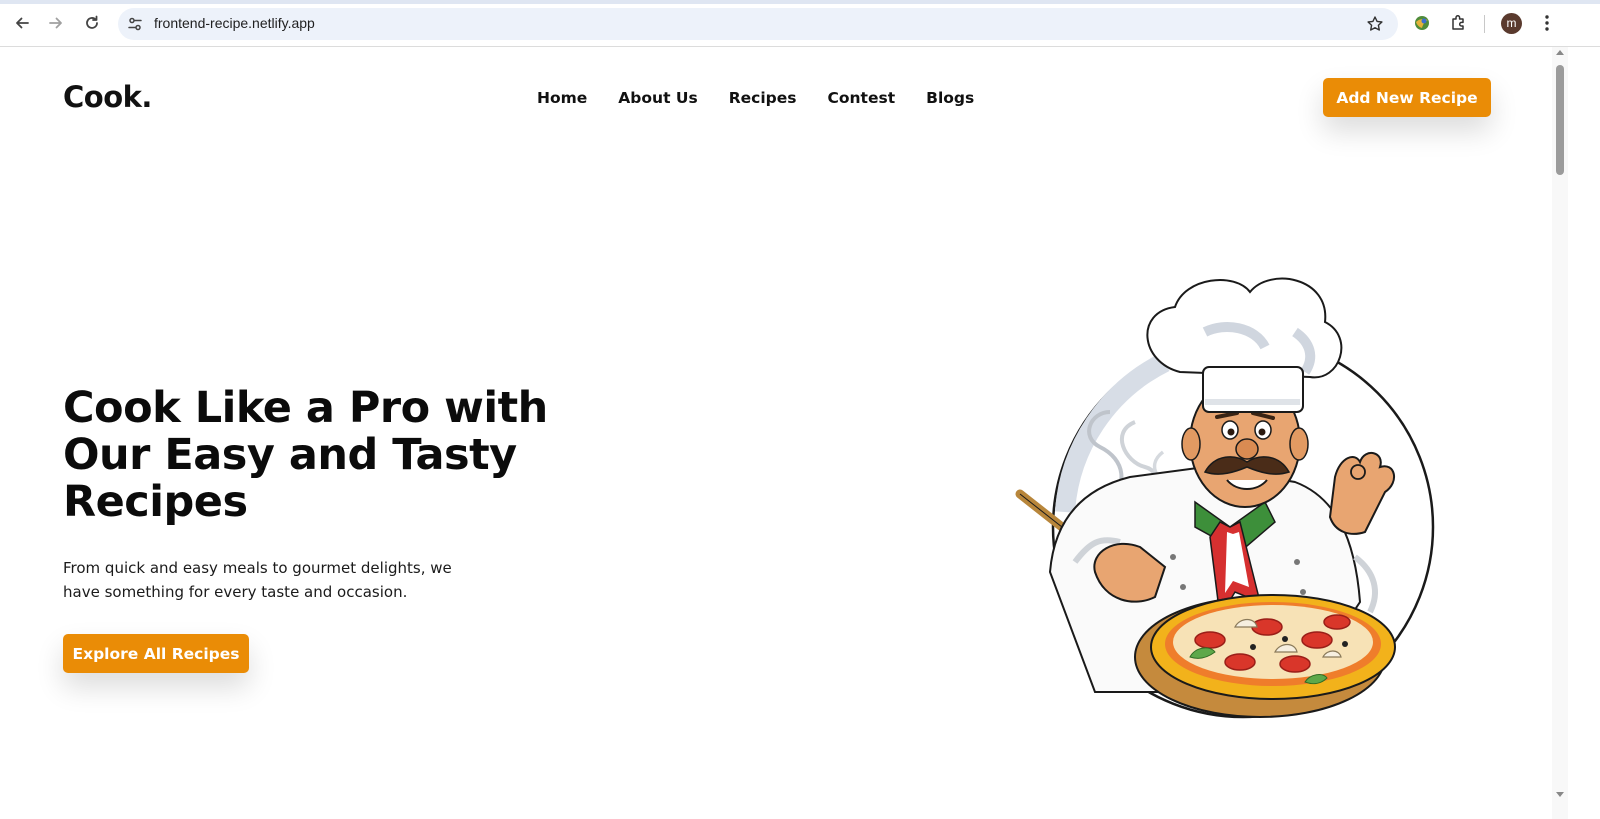 Image resolution: width=1600 pixels, height=819 pixels. I want to click on profile-avatar: m, so click(1511, 23).